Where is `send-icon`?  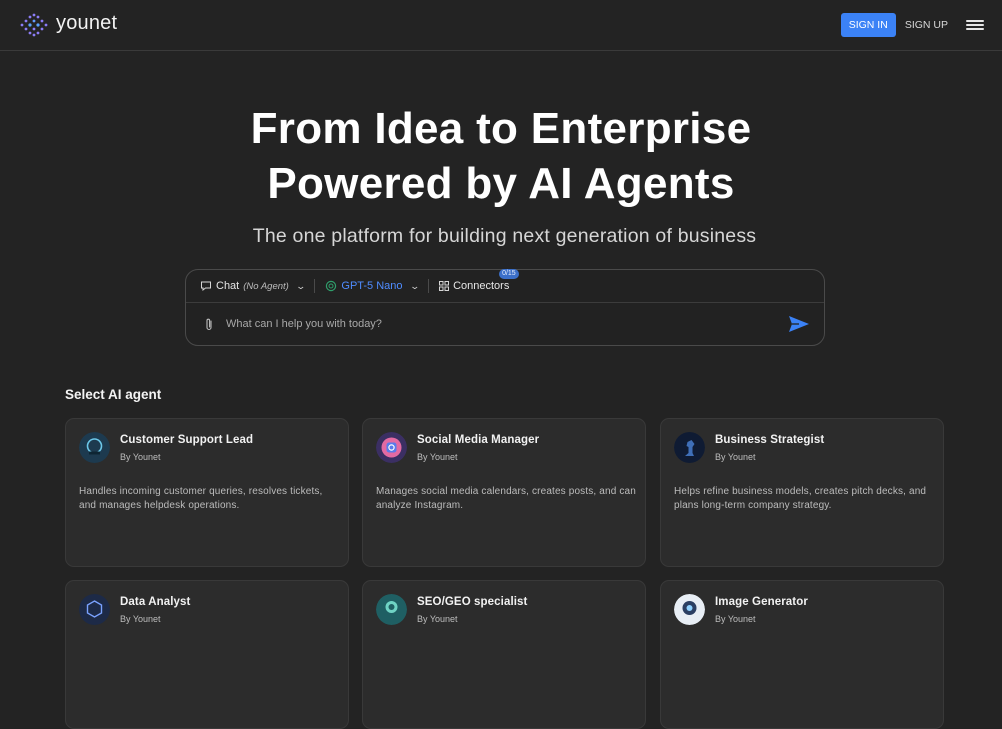 send-icon is located at coordinates (799, 324).